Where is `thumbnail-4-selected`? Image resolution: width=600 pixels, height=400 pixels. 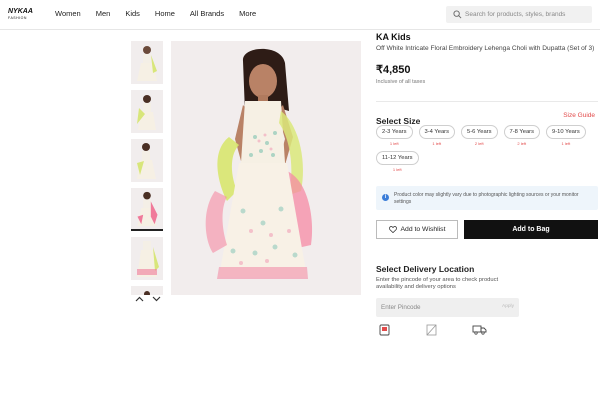 thumbnail-4-selected is located at coordinates (147, 209).